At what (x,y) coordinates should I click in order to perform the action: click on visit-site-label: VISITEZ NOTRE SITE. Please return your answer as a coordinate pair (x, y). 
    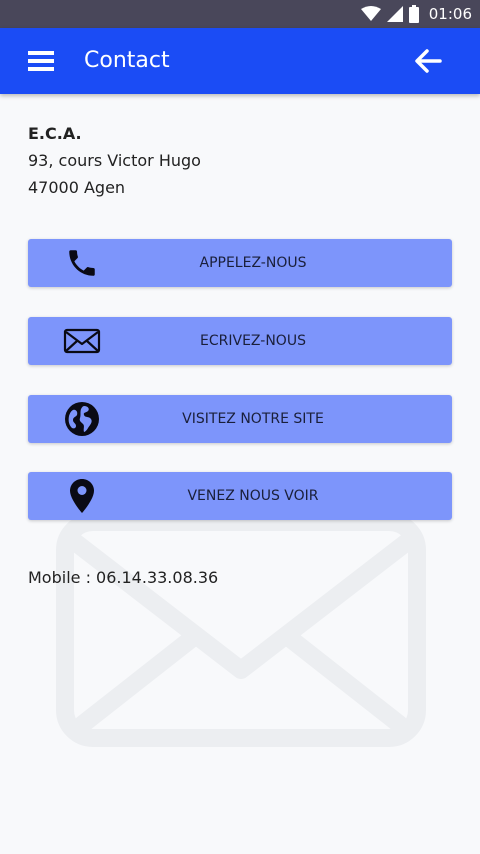
    Looking at the image, I should click on (253, 419).